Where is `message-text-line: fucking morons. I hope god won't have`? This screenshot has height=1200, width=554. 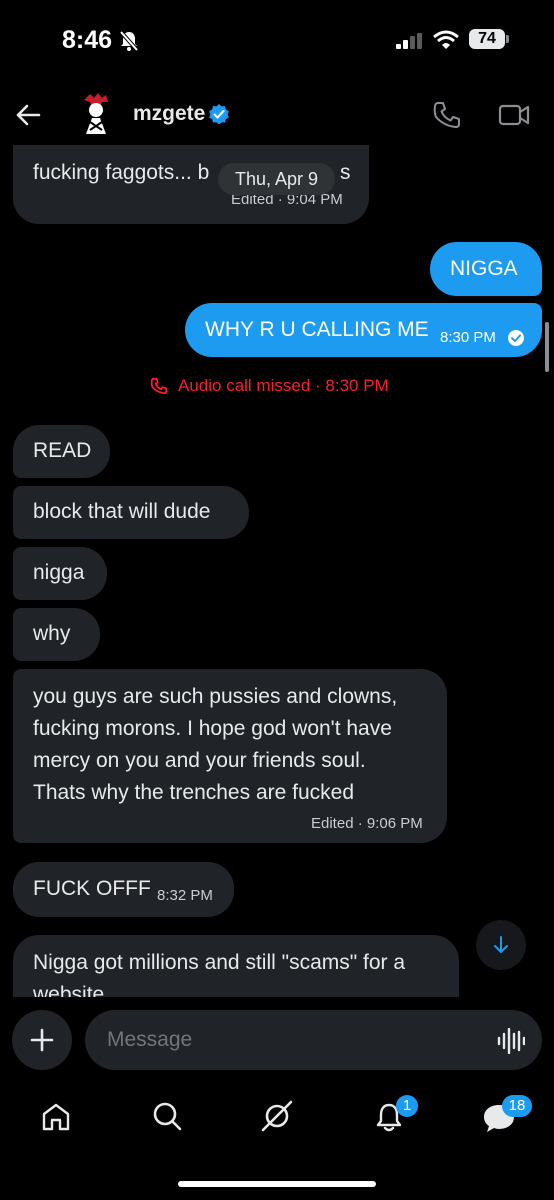
message-text-line: fucking morons. I hope god won't have is located at coordinates (212, 728).